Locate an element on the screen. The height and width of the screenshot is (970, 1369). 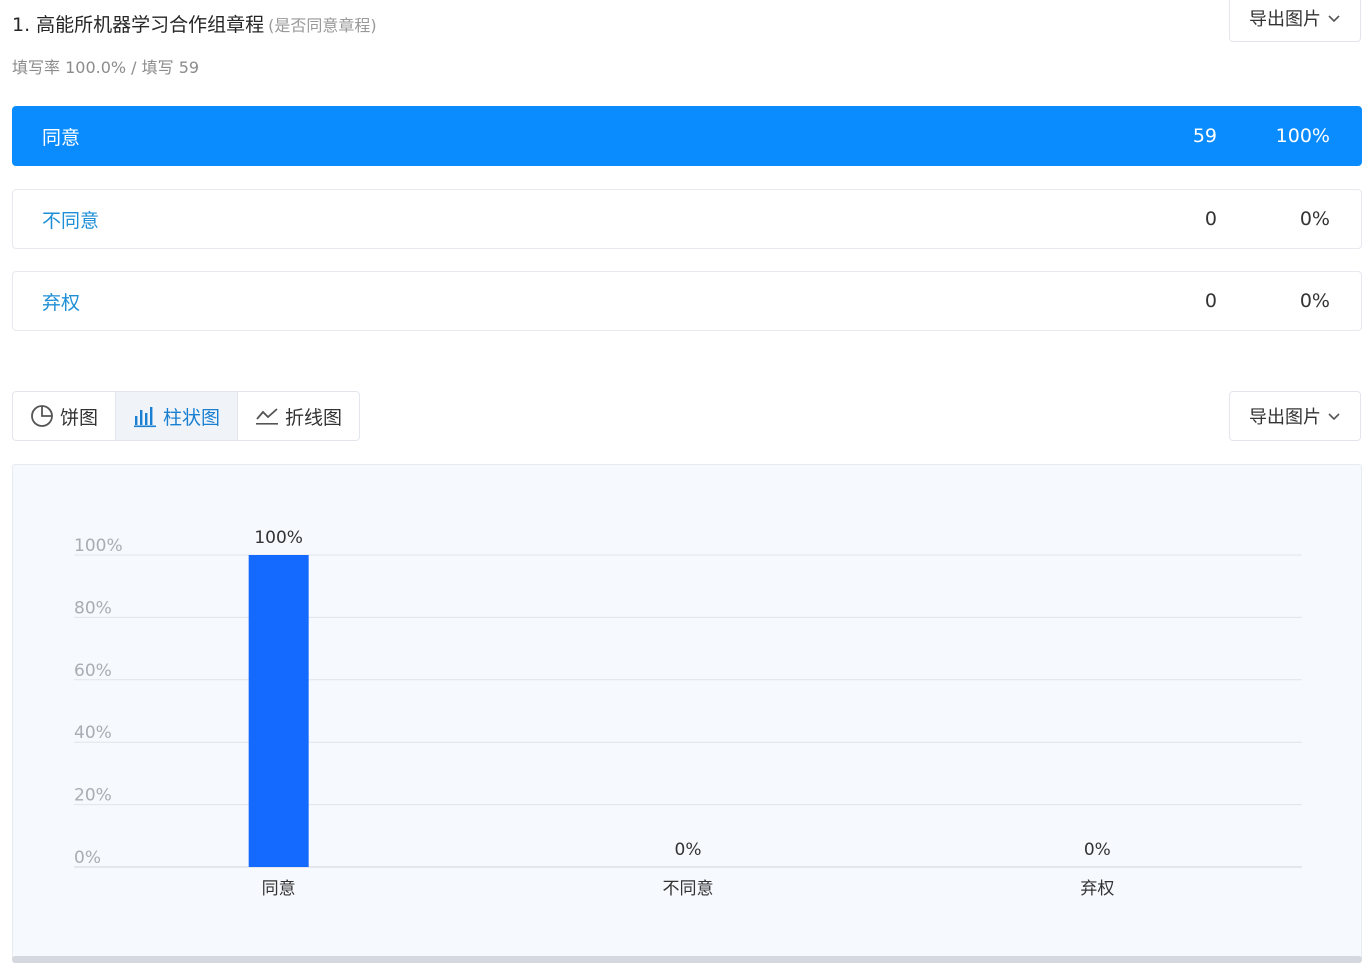
option-count: 59 is located at coordinates (1204, 136).